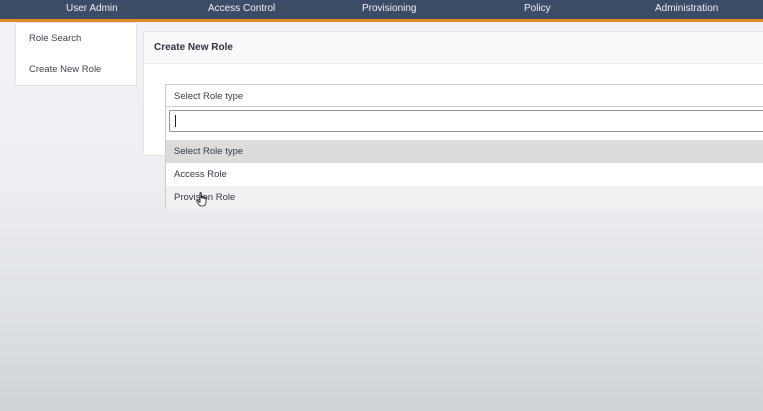 The height and width of the screenshot is (411, 763). What do you see at coordinates (175, 121) in the screenshot?
I see `text-caret` at bounding box center [175, 121].